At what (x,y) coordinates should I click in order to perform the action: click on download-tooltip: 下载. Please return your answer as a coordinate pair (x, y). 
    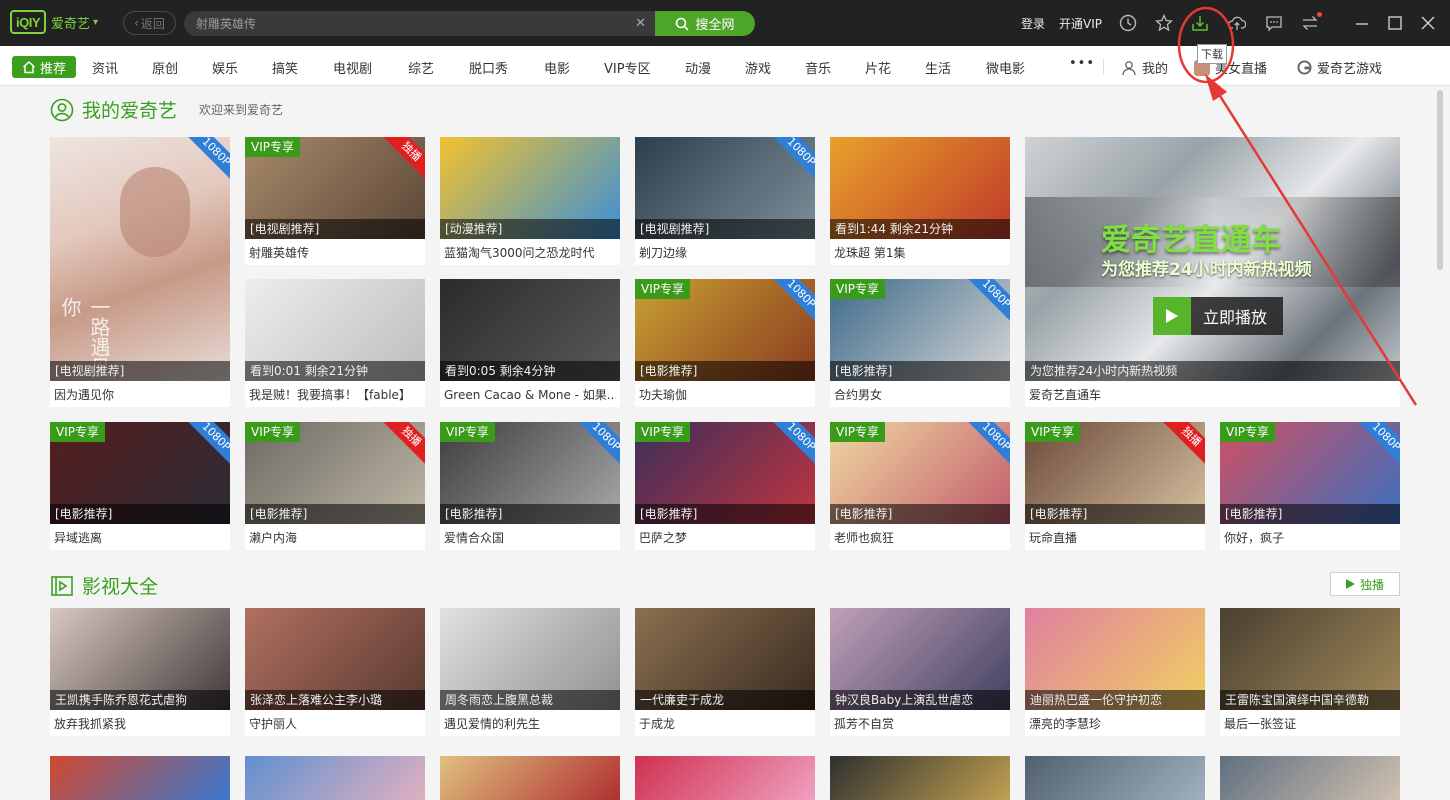
    Looking at the image, I should click on (1212, 54).